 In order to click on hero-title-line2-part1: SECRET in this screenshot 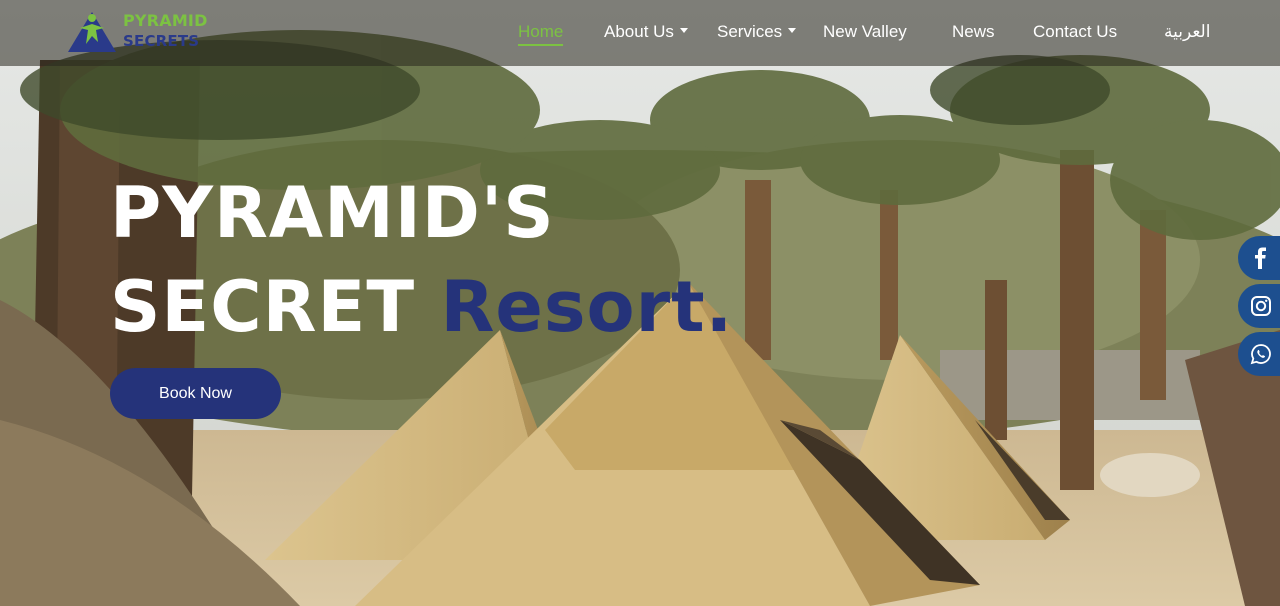, I will do `click(263, 307)`.